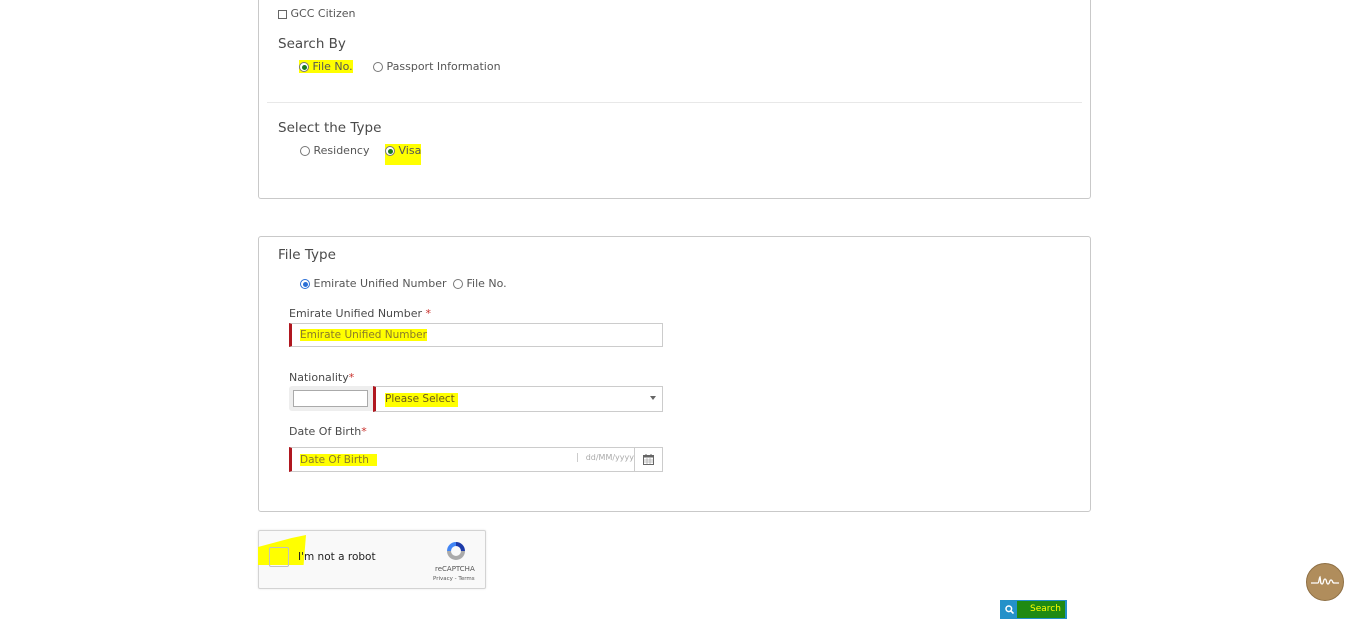 Image resolution: width=1347 pixels, height=619 pixels. Describe the element at coordinates (480, 283) in the screenshot. I see `file-type-file-no-radio: File No.` at that location.